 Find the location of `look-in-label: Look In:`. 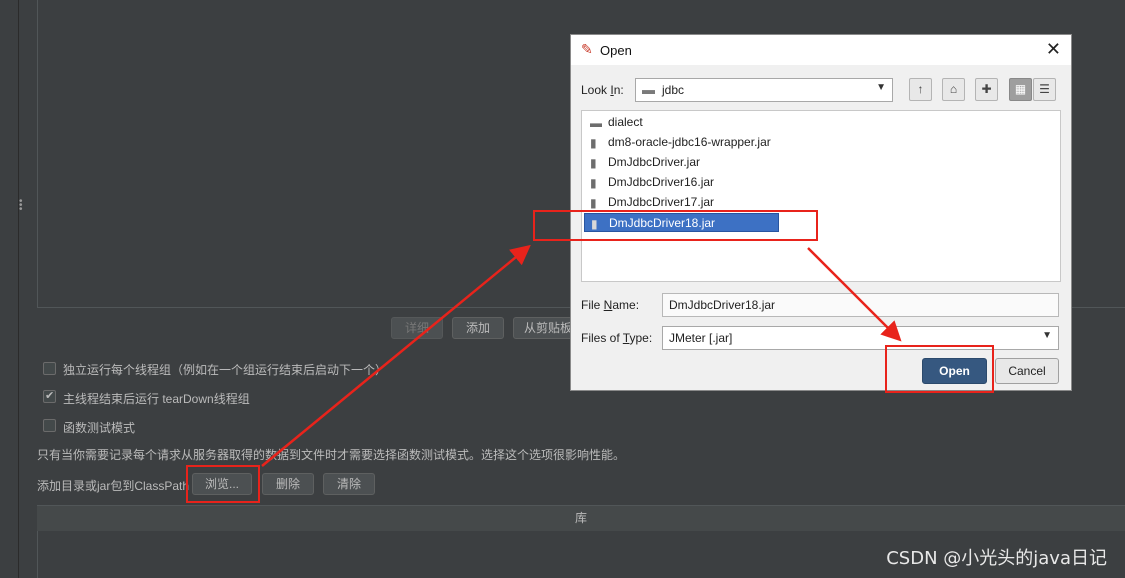

look-in-label: Look In: is located at coordinates (602, 90).